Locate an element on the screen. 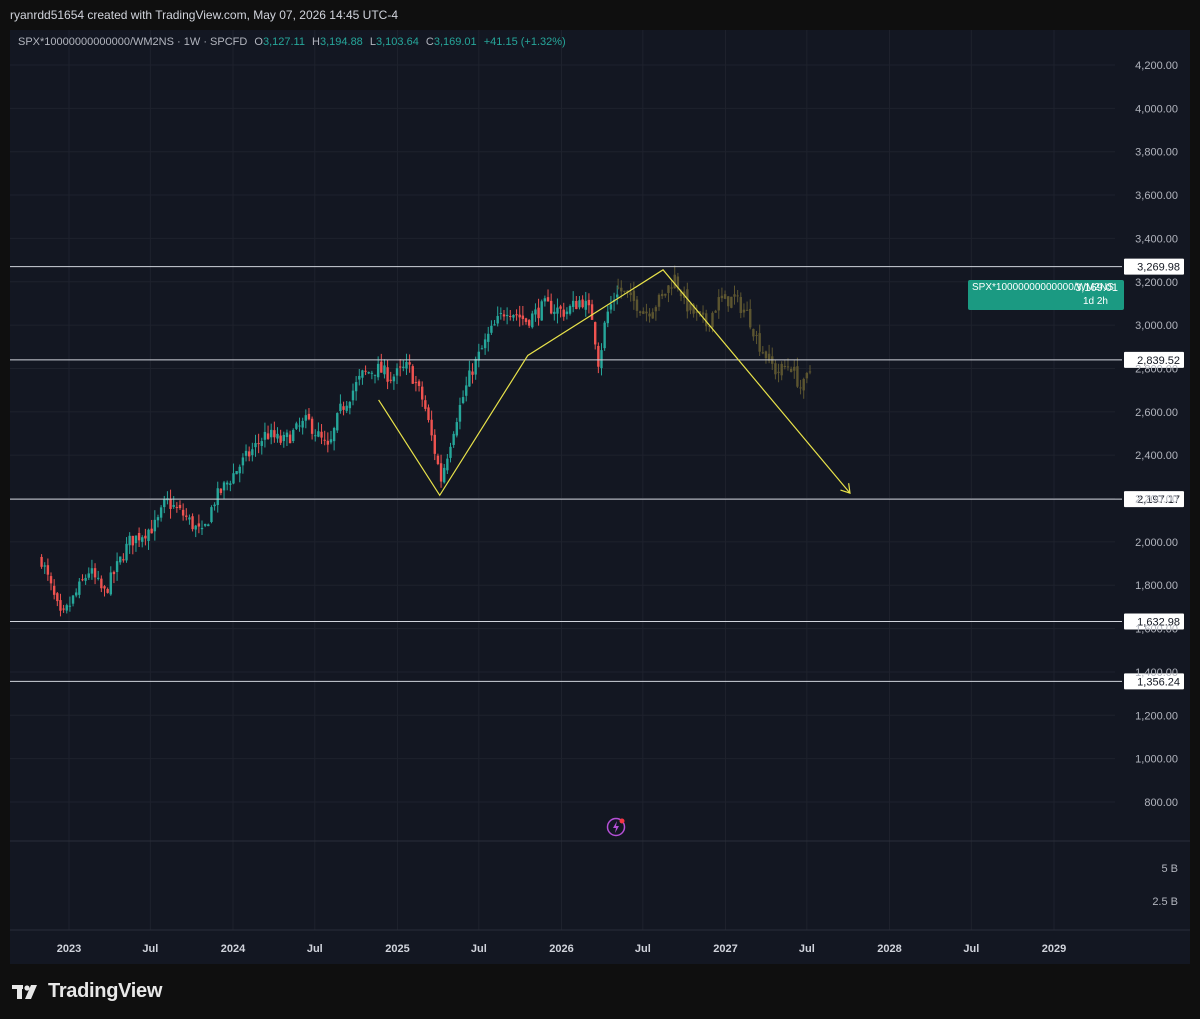 Image resolution: width=1200 pixels, height=1019 pixels. last-price-badge: SPX*10000000000000/WM2NS 3,169.01 1d 2h is located at coordinates (1046, 295).